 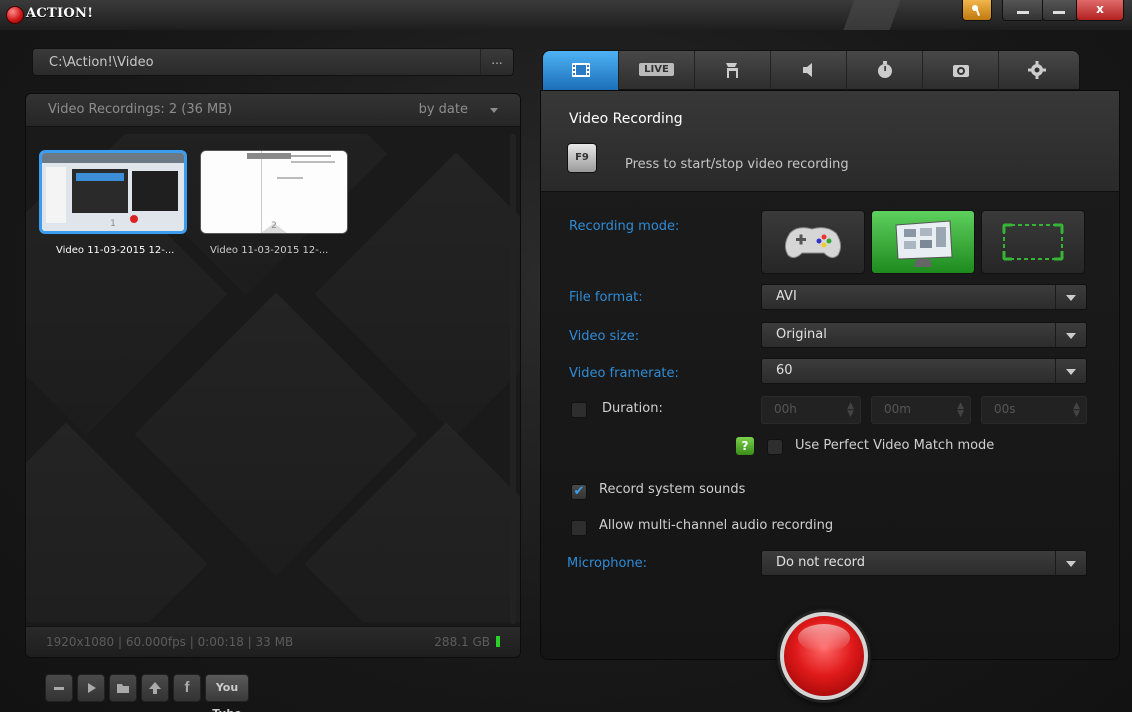 I want to click on microphone-value: Do not record, so click(x=821, y=562).